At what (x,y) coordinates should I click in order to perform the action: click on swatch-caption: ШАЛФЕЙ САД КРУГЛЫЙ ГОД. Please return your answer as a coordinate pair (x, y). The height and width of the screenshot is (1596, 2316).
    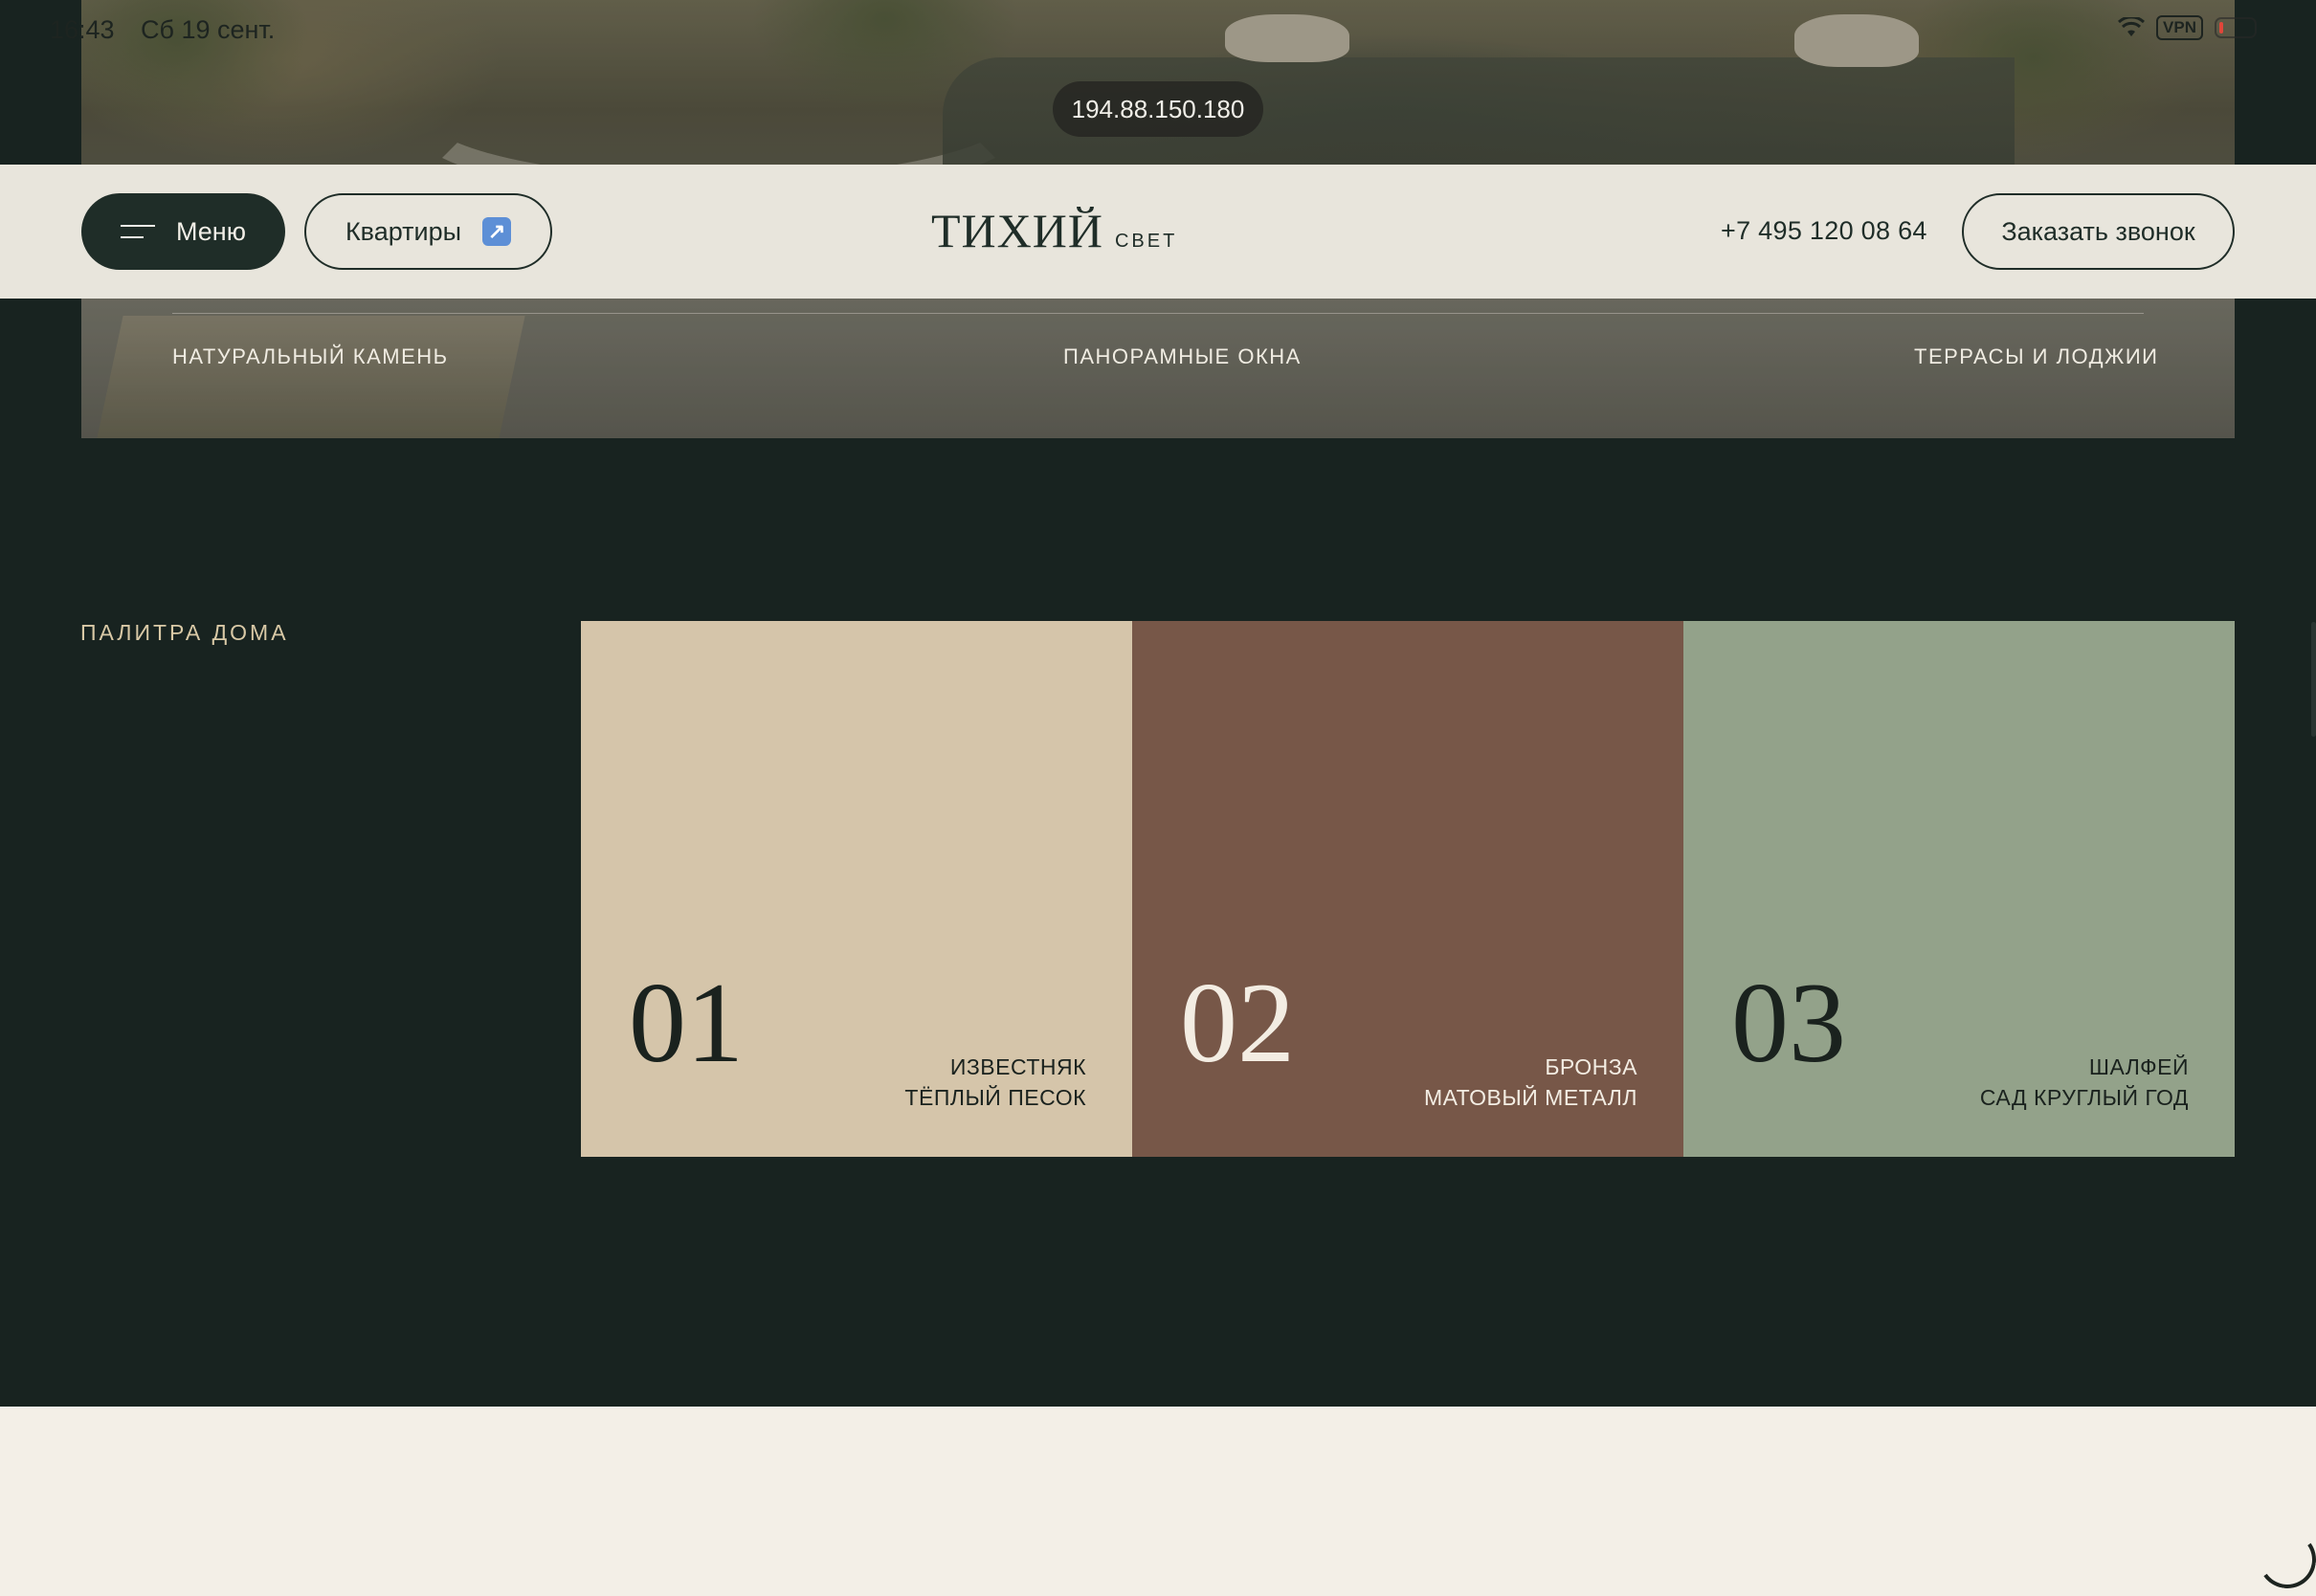
    Looking at the image, I should click on (2085, 1083).